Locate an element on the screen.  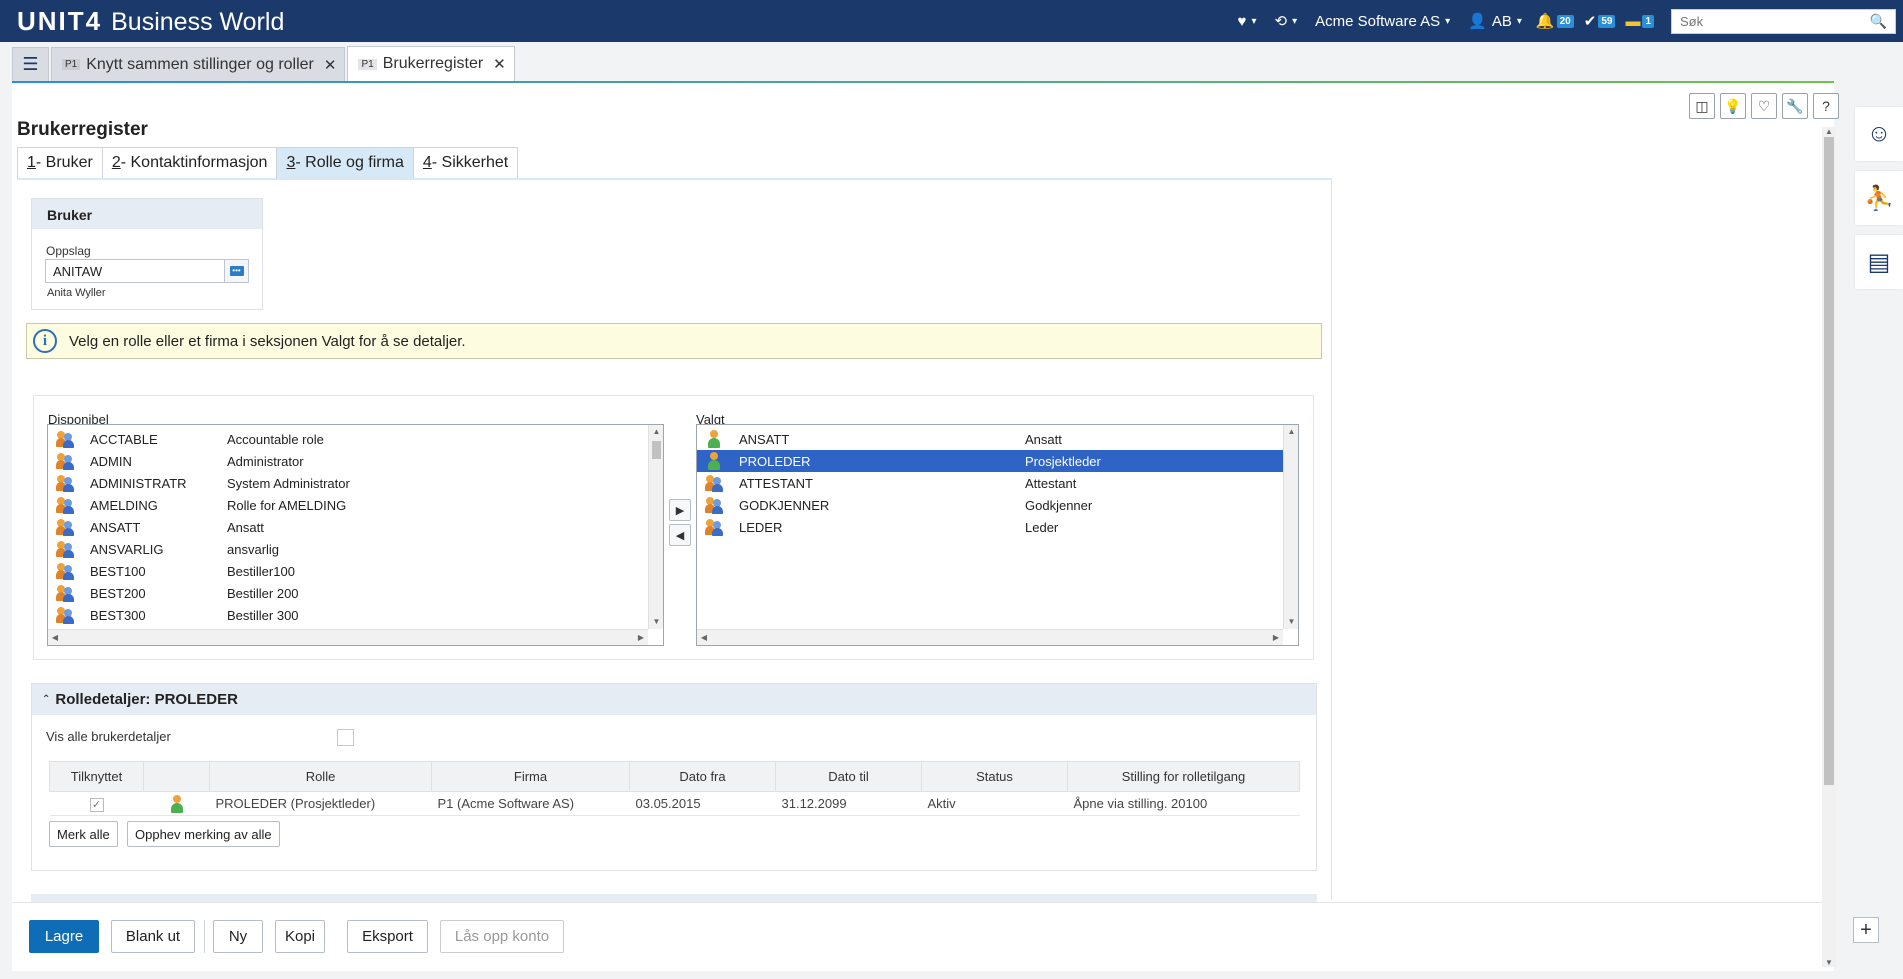
list-item: ANSVARLIG ansvarlig is located at coordinates (355, 549).